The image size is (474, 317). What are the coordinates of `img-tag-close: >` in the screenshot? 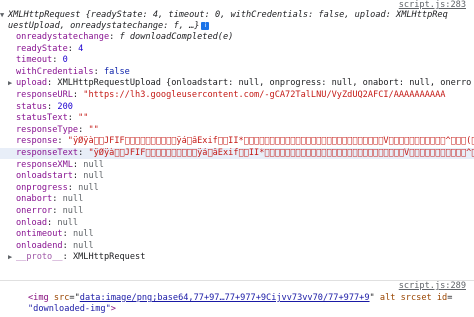 It's located at (113, 309).